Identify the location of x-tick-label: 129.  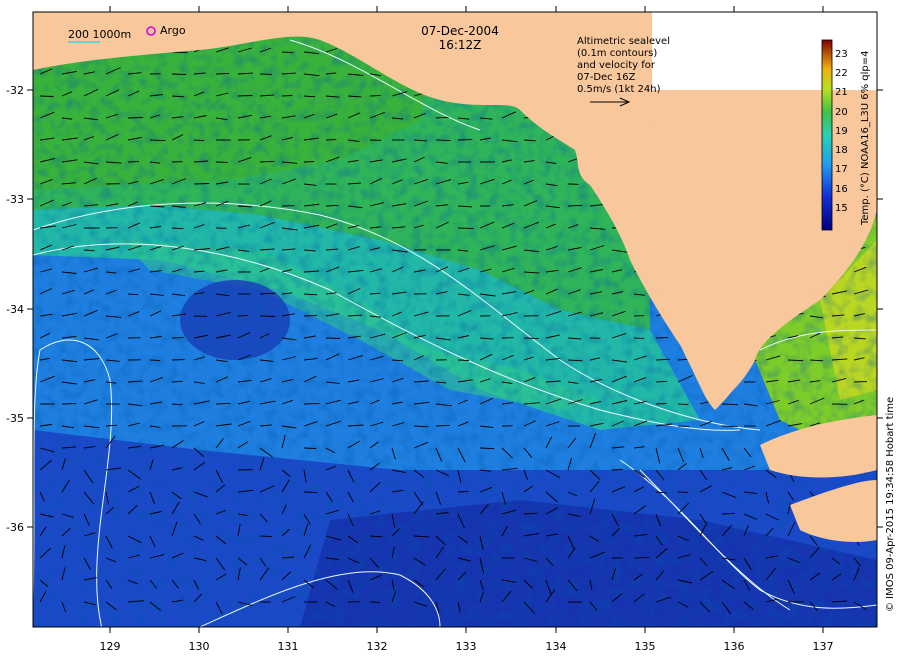
(110, 646).